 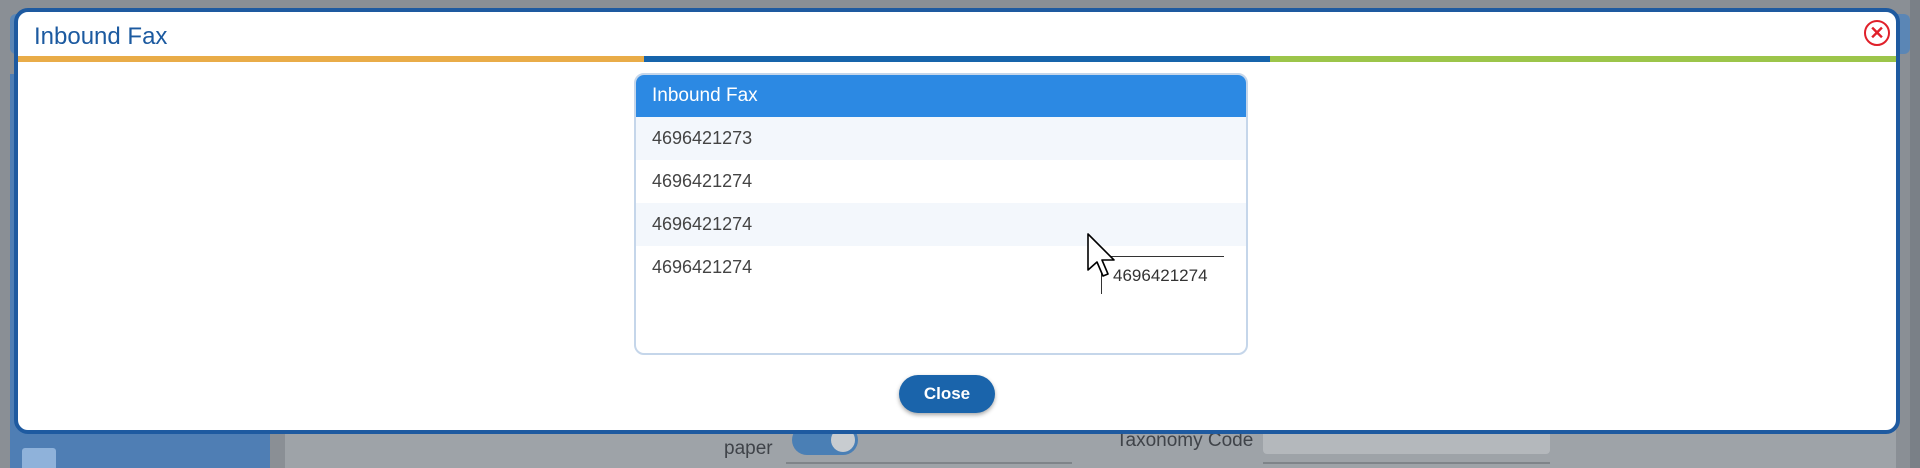 What do you see at coordinates (957, 37) in the screenshot?
I see `modal-header: Inbound Fax ✕` at bounding box center [957, 37].